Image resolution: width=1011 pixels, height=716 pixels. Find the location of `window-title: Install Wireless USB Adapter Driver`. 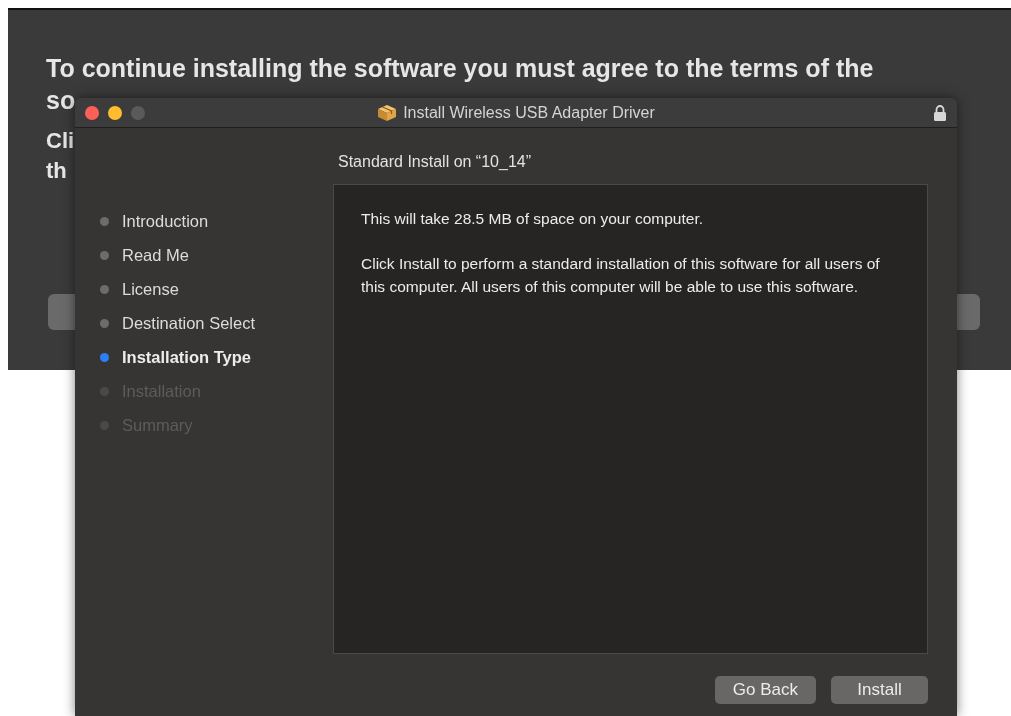

window-title: Install Wireless USB Adapter Driver is located at coordinates (529, 112).